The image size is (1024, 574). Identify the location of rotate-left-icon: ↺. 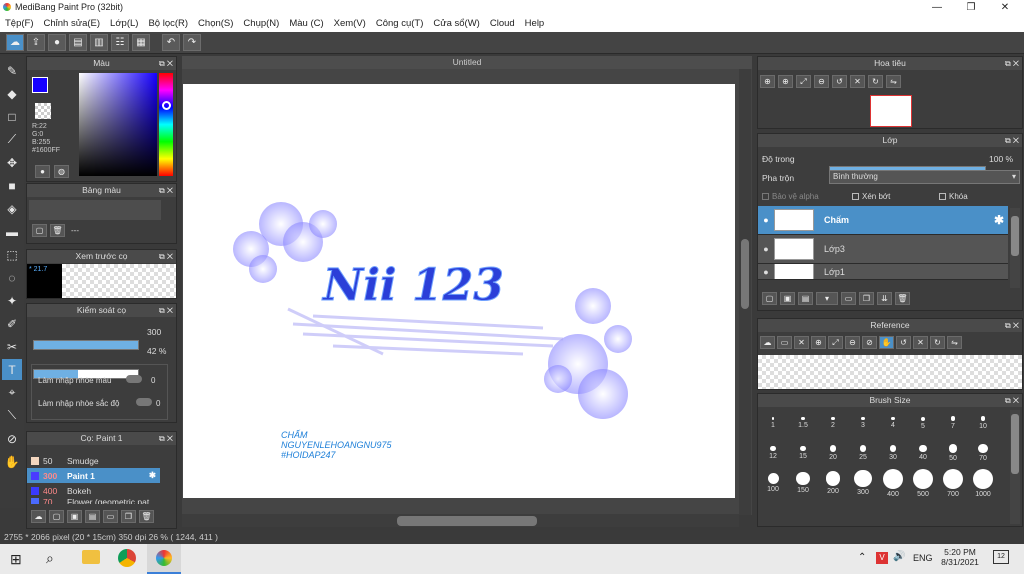
(903, 342).